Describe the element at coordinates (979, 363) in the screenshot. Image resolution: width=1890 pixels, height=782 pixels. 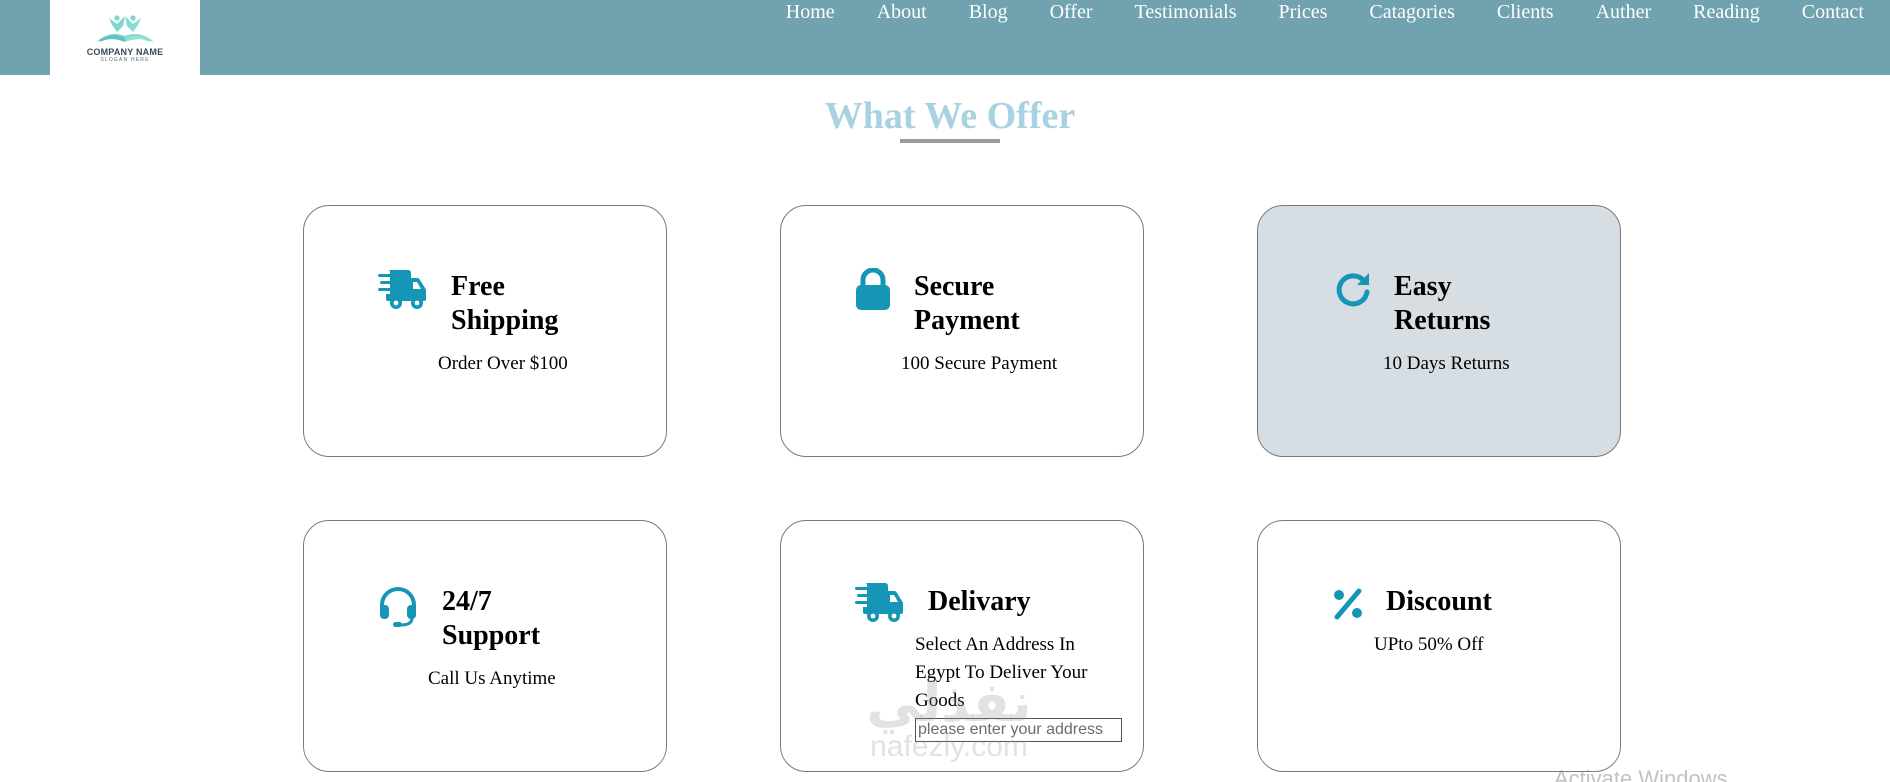
I see `card-text: 100 Secure Payment` at that location.